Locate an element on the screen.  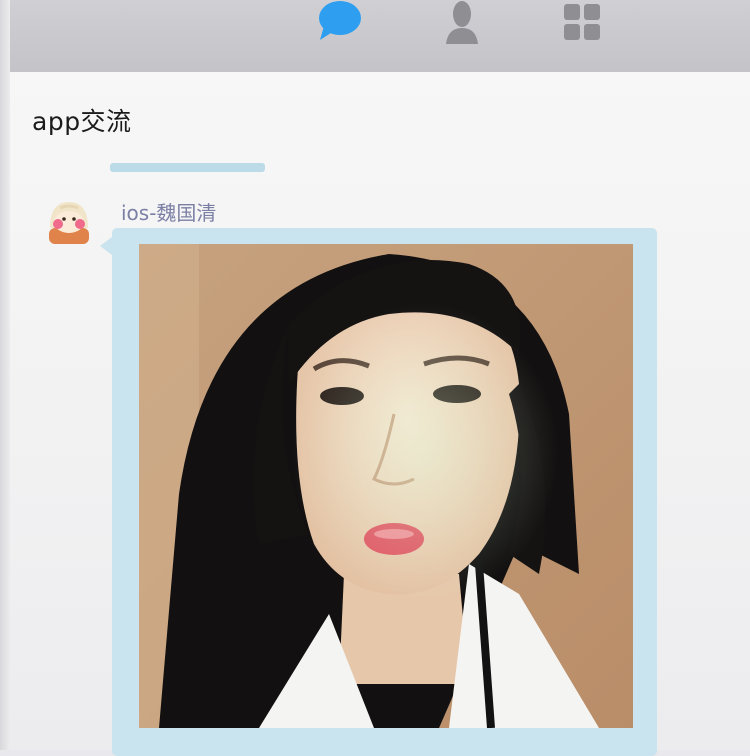
tab-chat is located at coordinates (340, 26).